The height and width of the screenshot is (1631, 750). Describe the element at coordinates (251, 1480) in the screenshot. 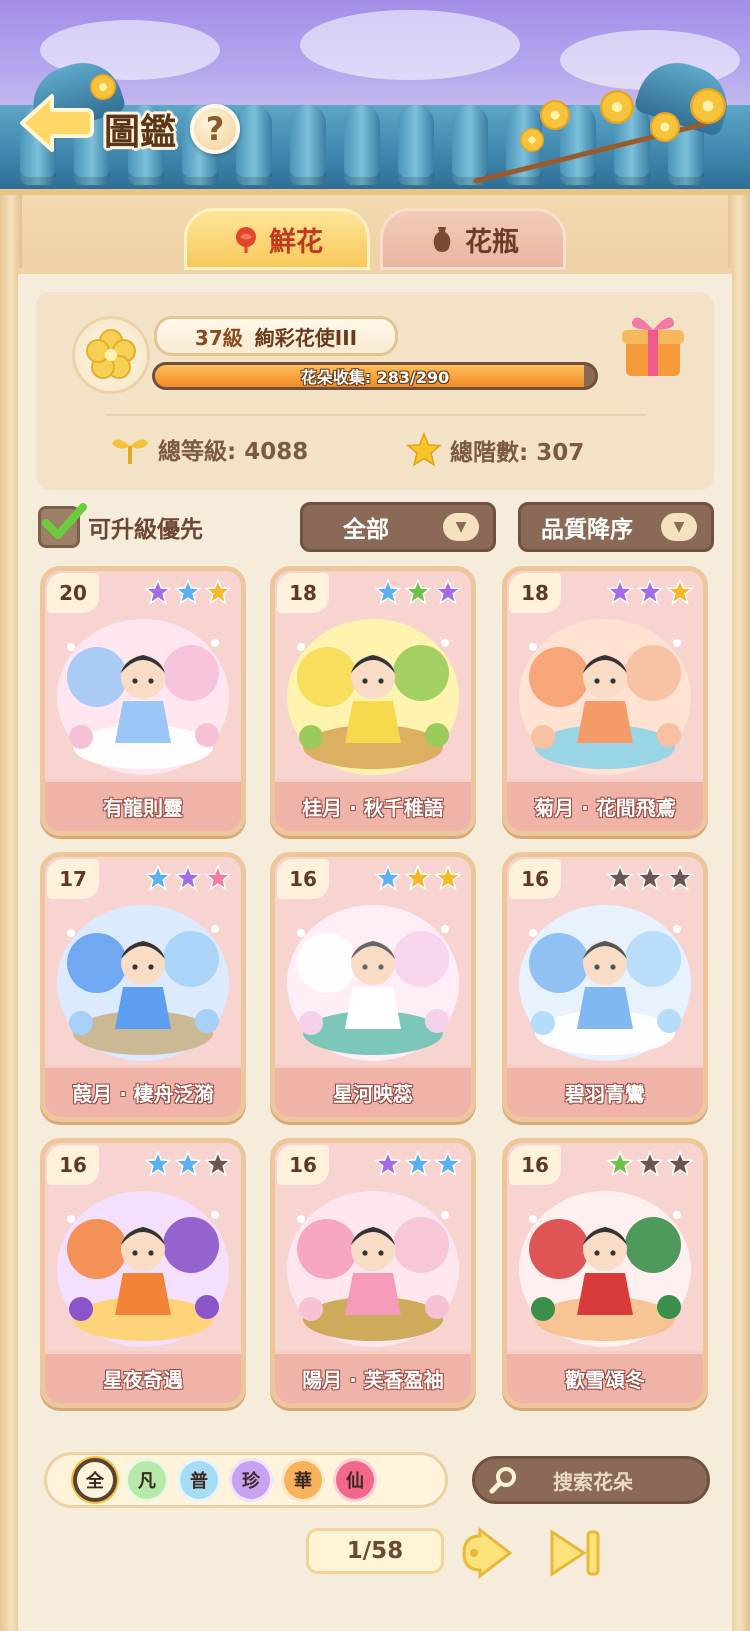

I see `rarity-filter-3: 珍` at that location.